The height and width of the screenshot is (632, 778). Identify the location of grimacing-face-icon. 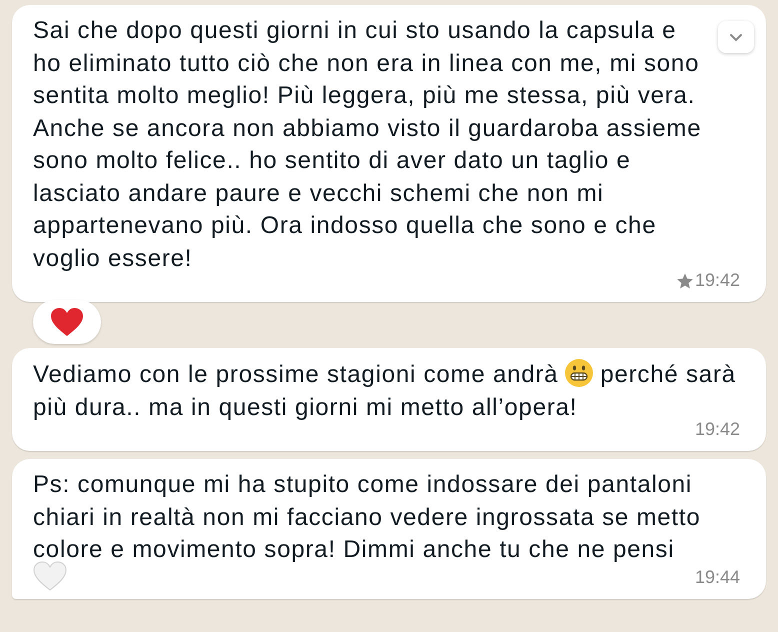
(579, 373).